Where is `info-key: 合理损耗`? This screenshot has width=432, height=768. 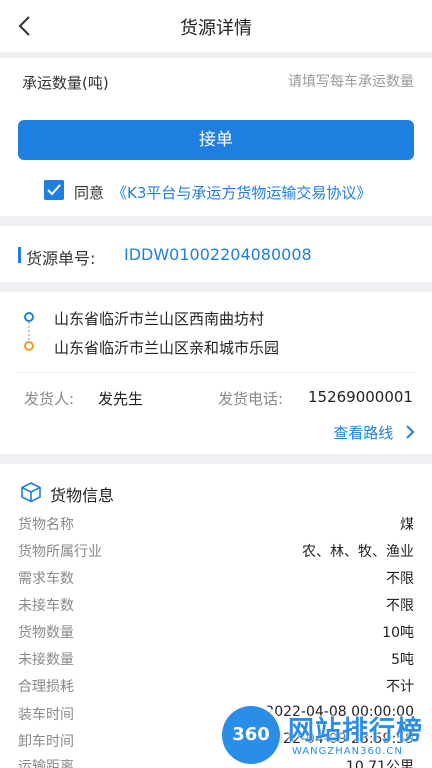
info-key: 合理损耗 is located at coordinates (46, 687).